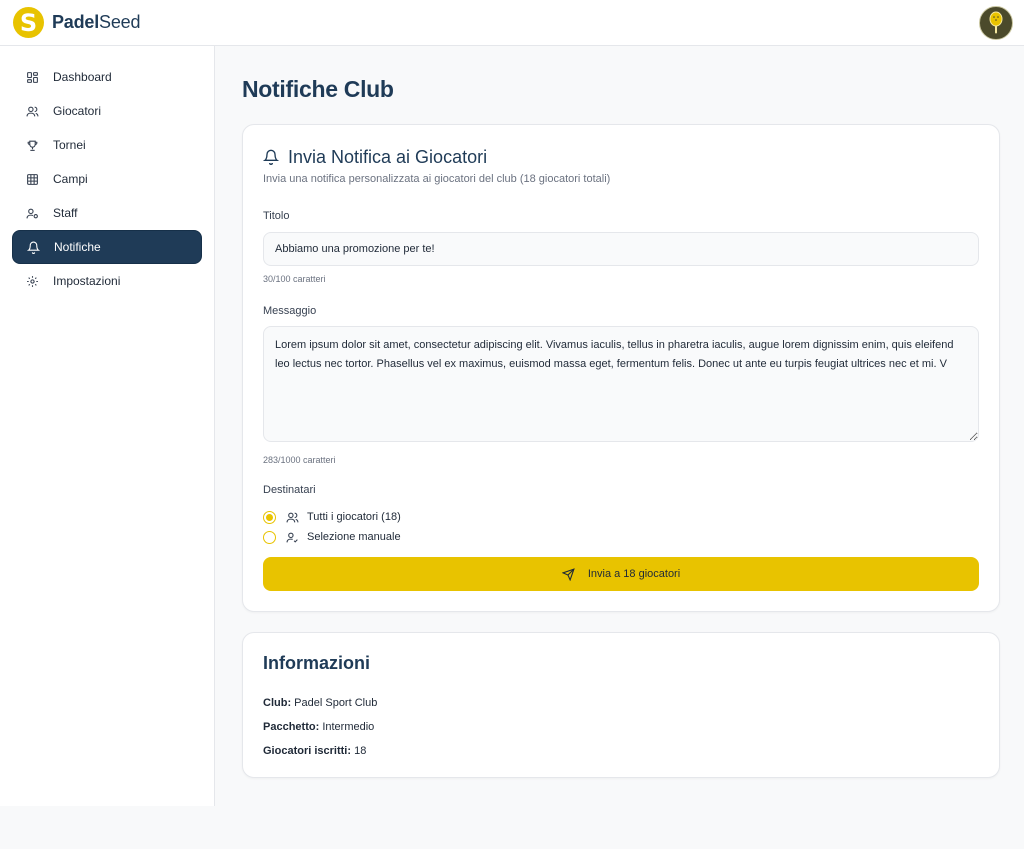 Image resolution: width=1024 pixels, height=849 pixels. I want to click on radio-all-players-indicator, so click(269, 517).